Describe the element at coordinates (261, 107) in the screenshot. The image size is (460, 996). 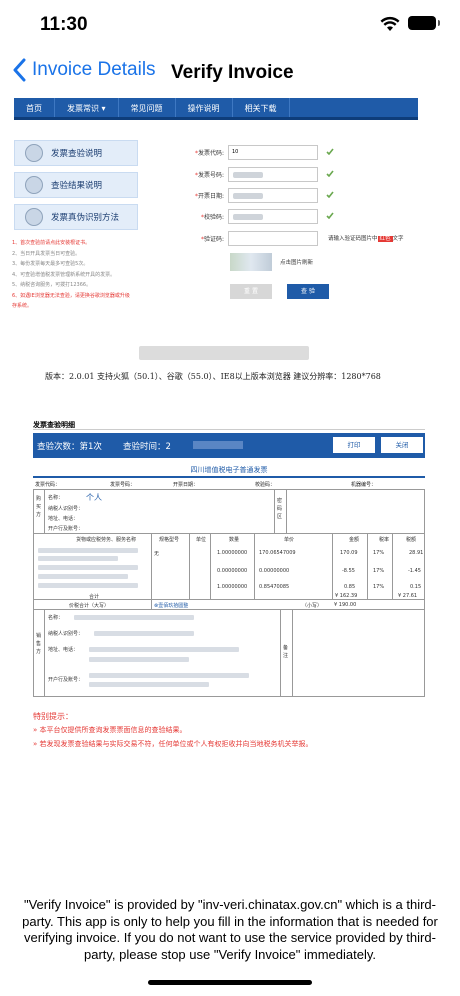
I see `menu-downloads: 相关下载` at that location.